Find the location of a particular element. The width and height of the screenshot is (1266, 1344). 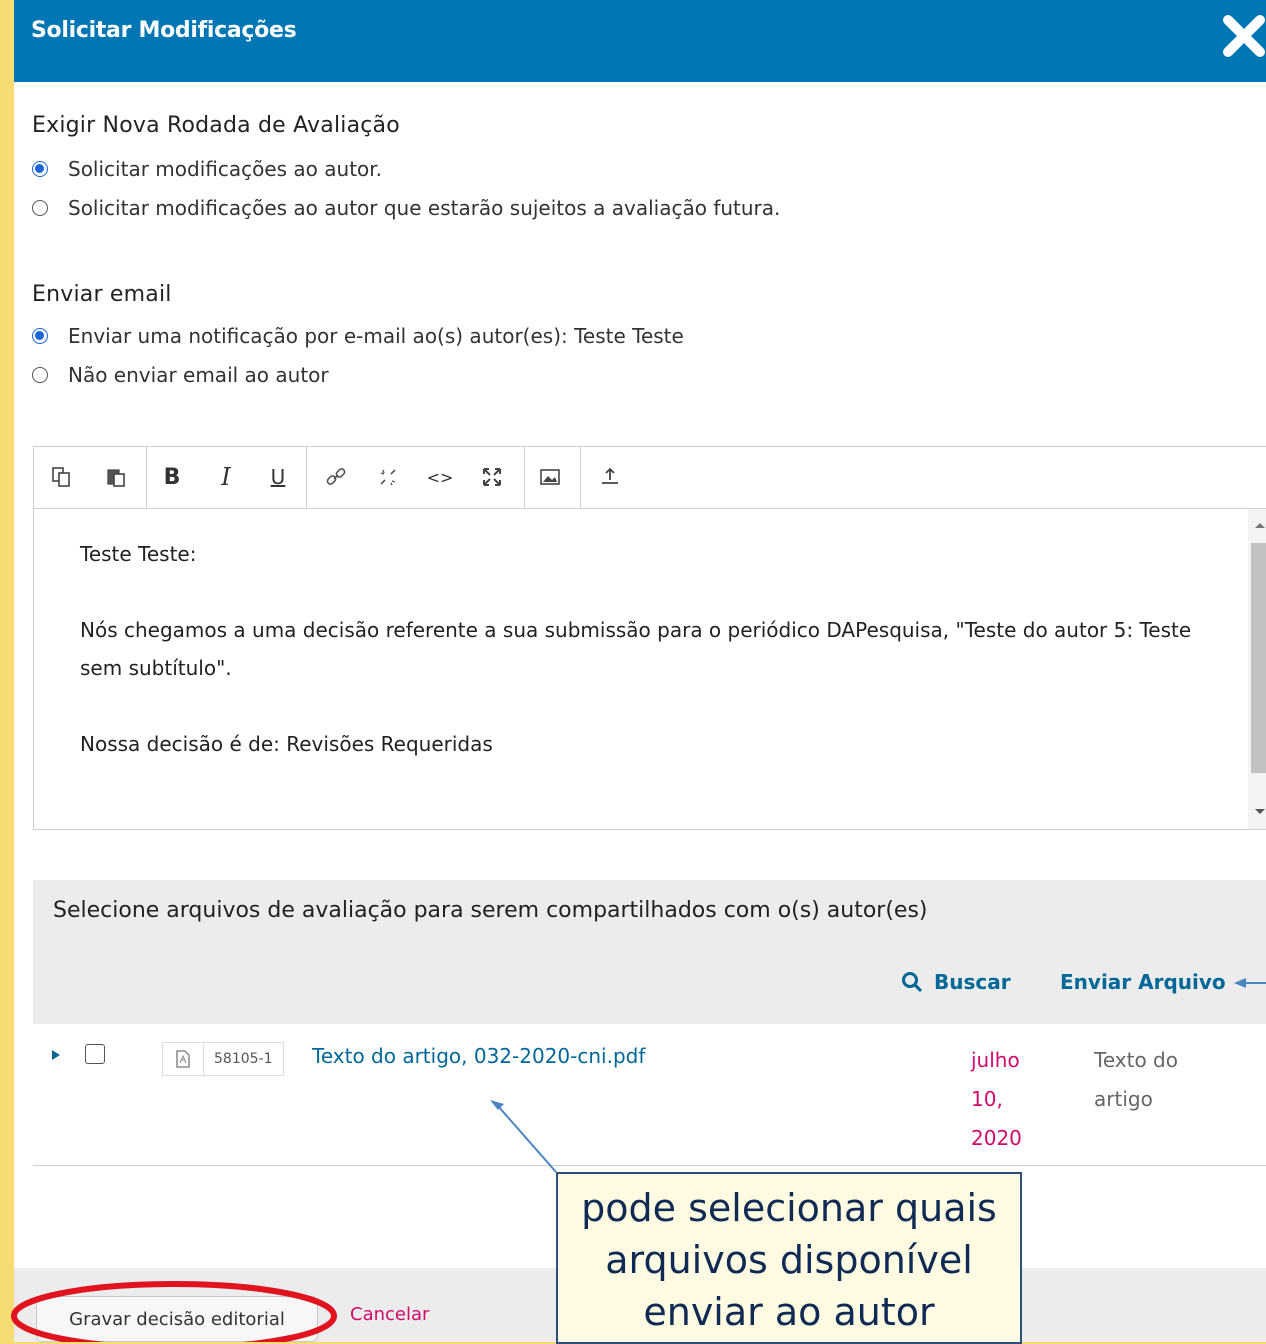

callout-line: enviar ao autor is located at coordinates (789, 1312).